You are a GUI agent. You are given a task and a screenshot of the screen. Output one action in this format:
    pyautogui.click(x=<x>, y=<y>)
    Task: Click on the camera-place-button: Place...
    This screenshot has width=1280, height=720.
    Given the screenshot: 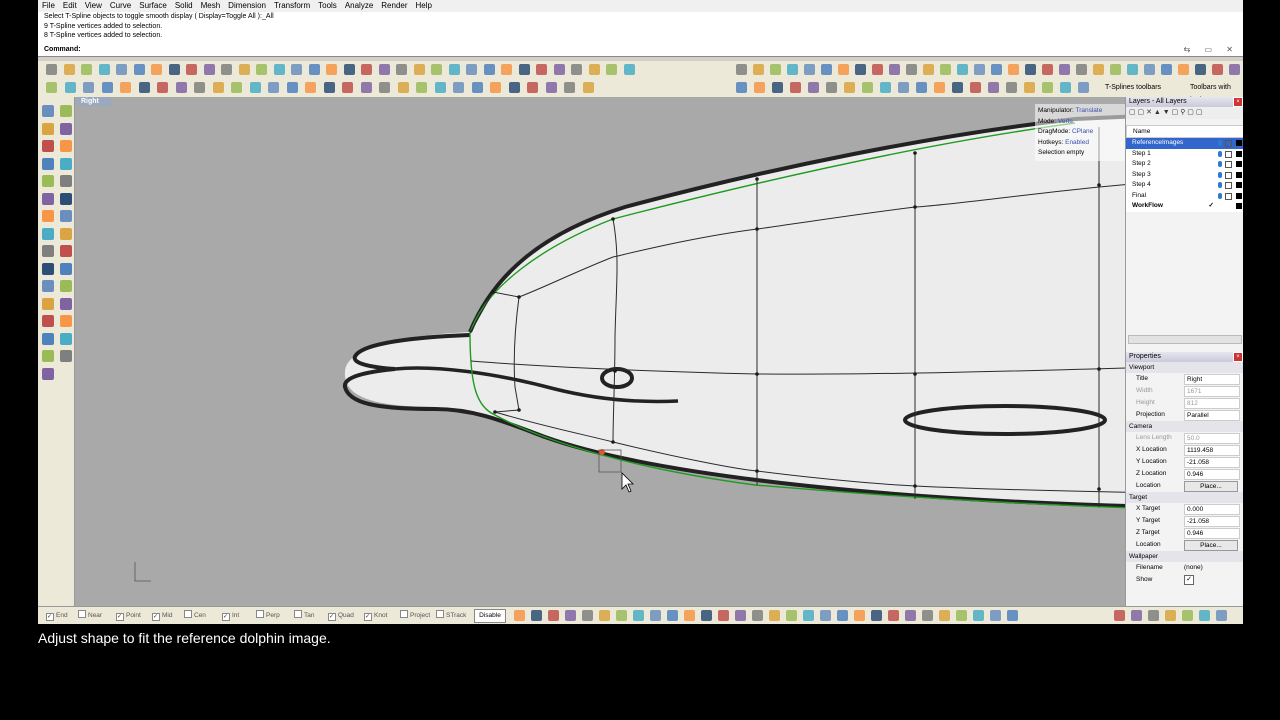 What is the action you would take?
    pyautogui.click(x=1211, y=486)
    